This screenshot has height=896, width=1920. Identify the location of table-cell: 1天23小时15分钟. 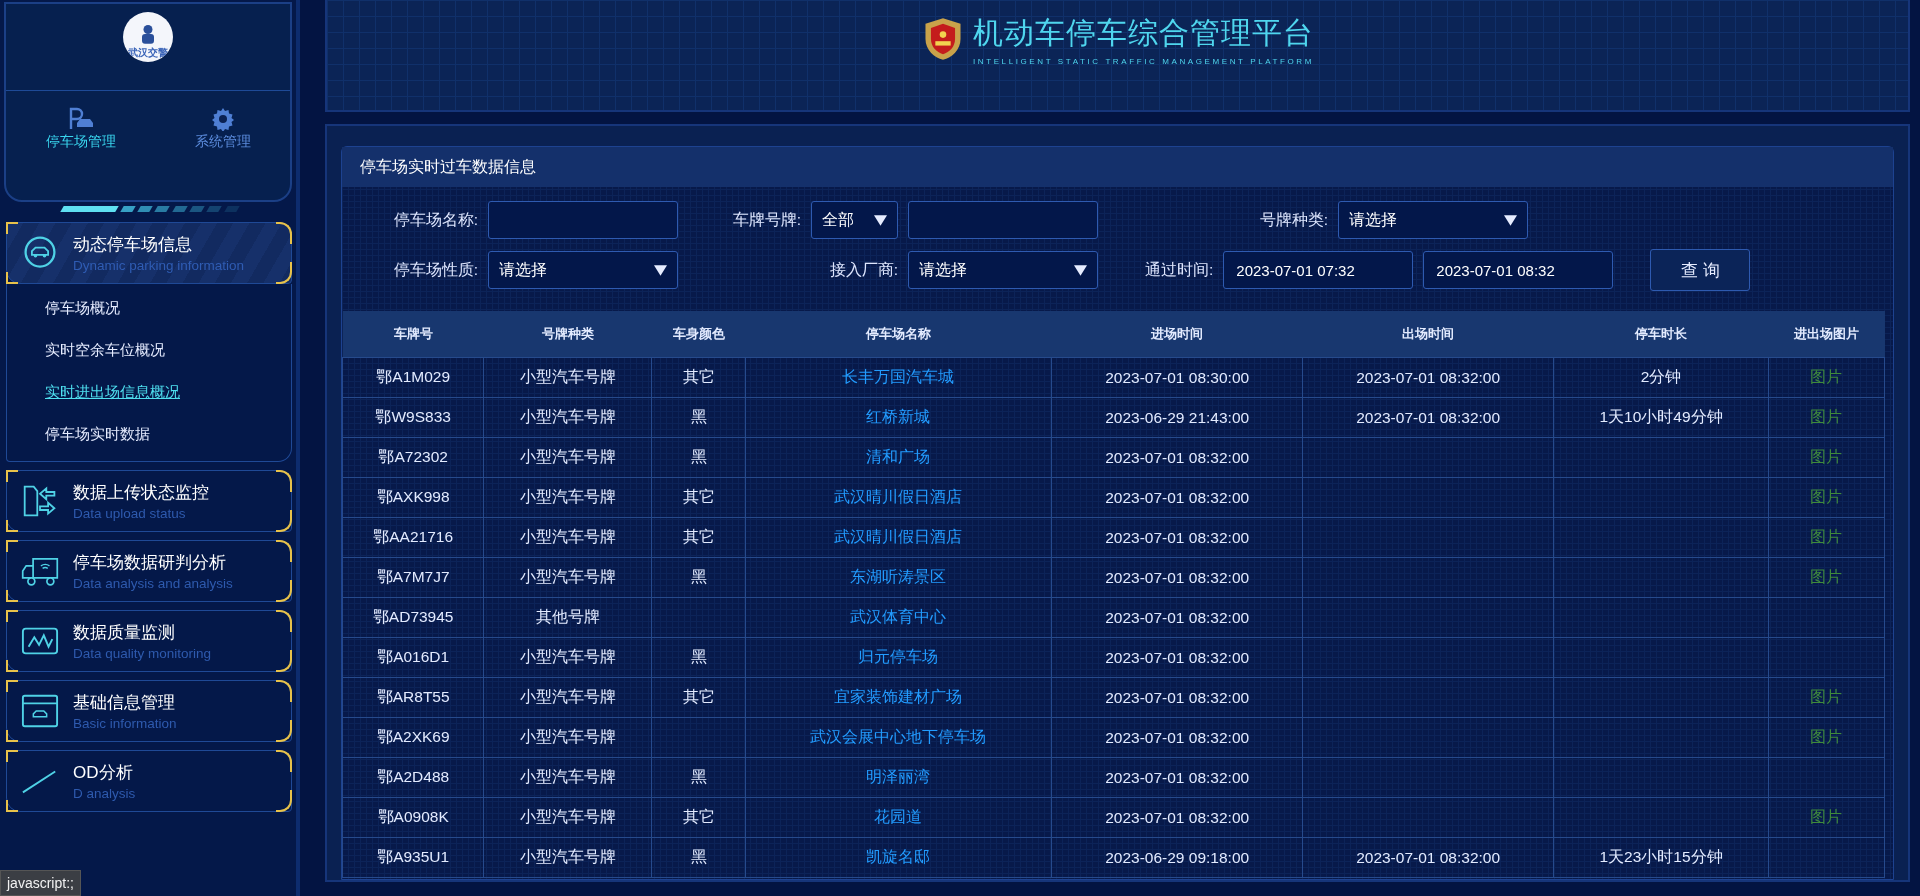
(1661, 857).